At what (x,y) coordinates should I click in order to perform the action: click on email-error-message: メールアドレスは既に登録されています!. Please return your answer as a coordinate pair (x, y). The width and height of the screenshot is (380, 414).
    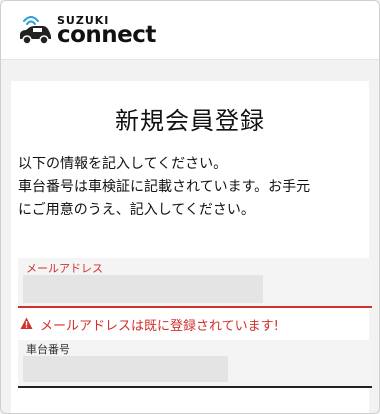
    Looking at the image, I should click on (195, 325).